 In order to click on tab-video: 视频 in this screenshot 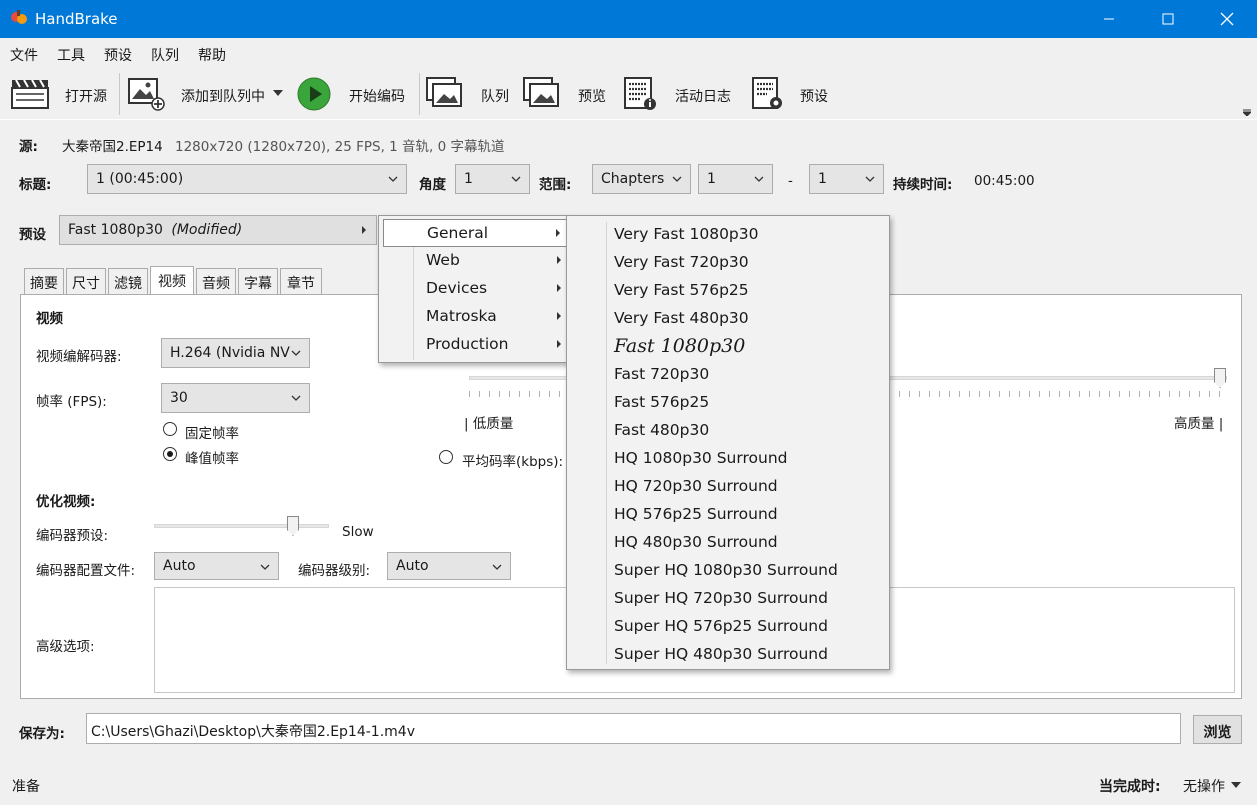, I will do `click(172, 280)`.